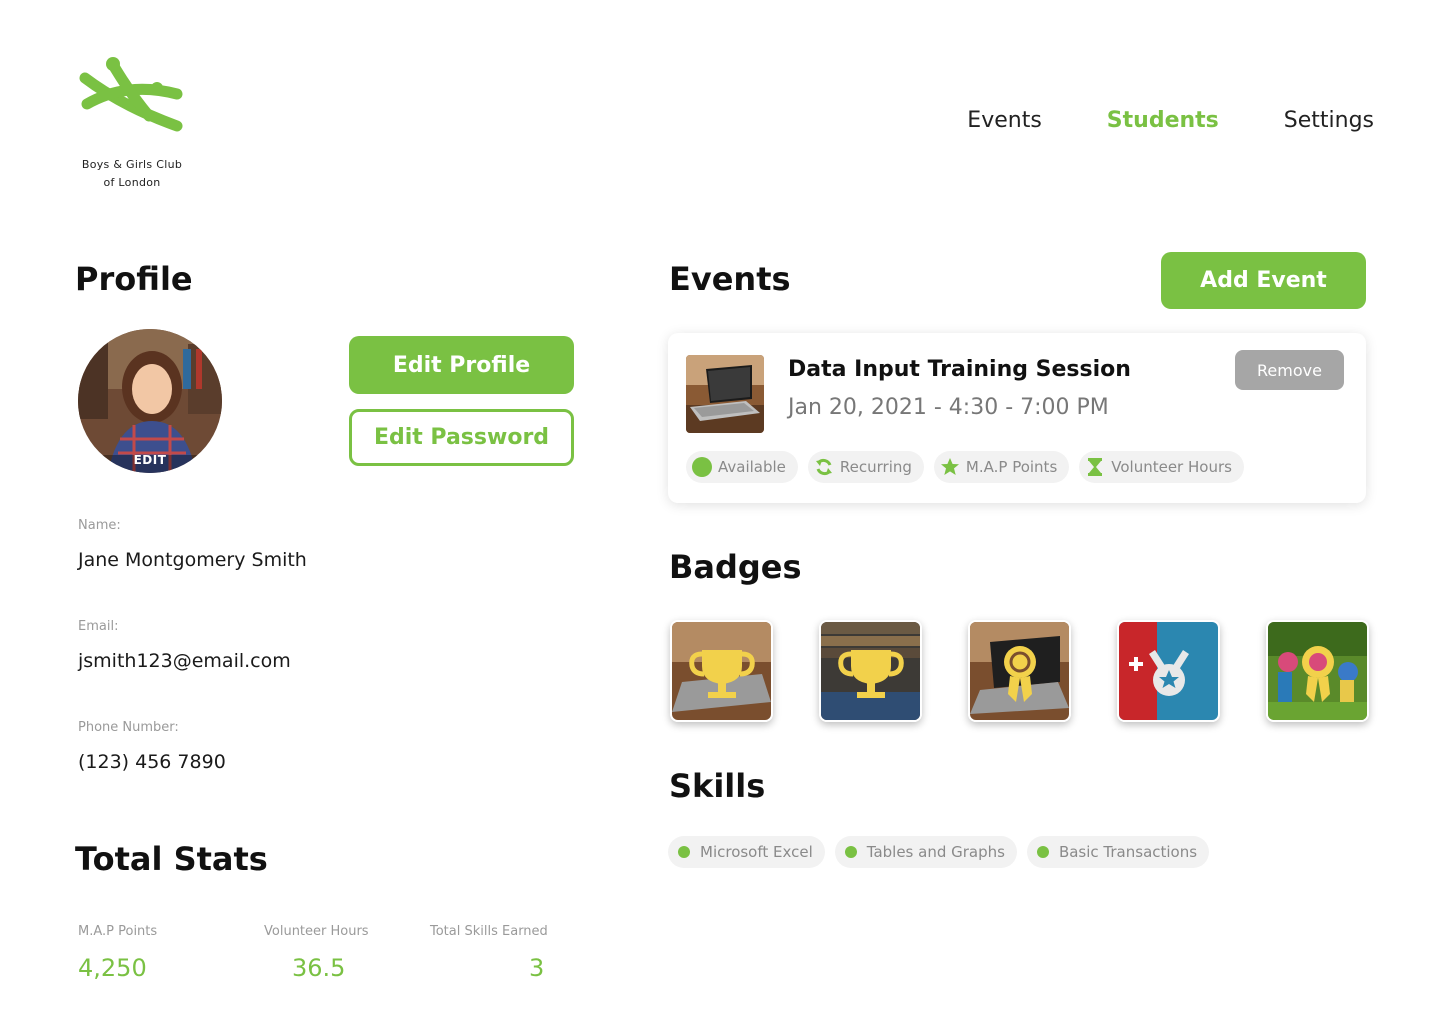  Describe the element at coordinates (1011, 467) in the screenshot. I see `tag-map-points-label: M.A.P Points` at that location.